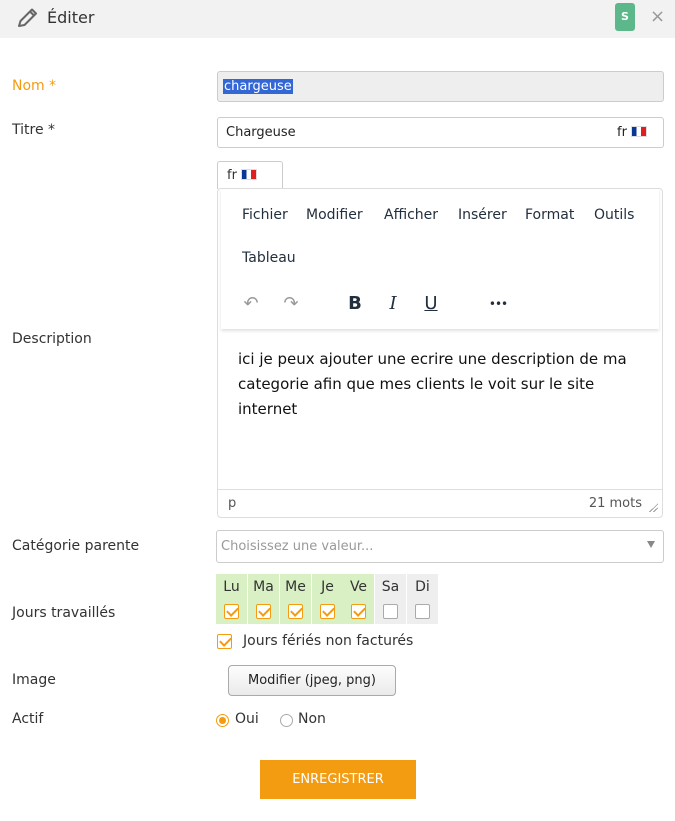 The width and height of the screenshot is (675, 821). I want to click on day-je: Je, so click(327, 599).